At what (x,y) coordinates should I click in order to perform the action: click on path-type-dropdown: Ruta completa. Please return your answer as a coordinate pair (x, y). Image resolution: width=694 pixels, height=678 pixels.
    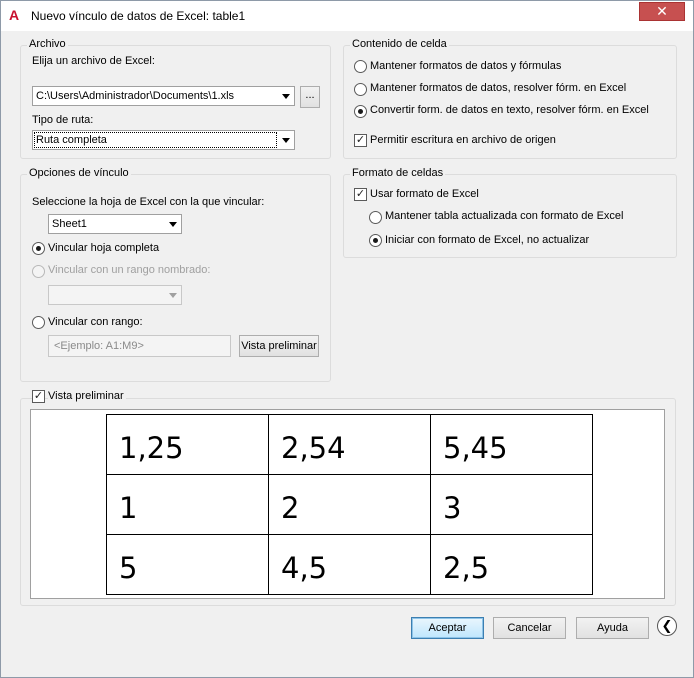
    Looking at the image, I should click on (163, 140).